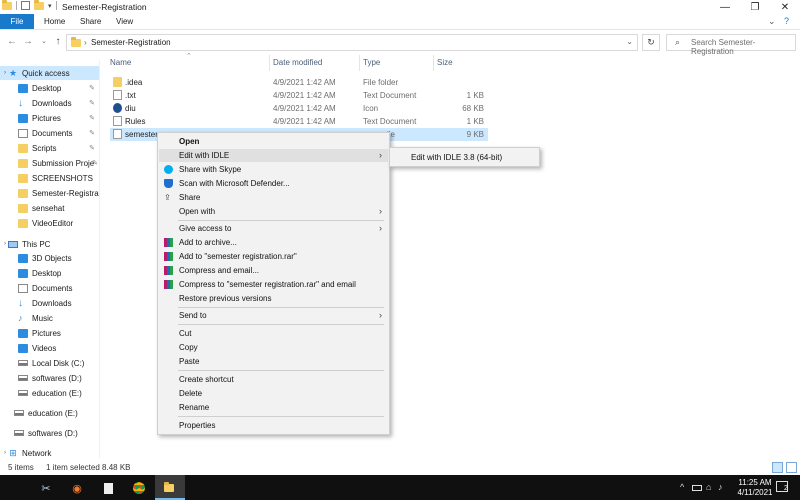 The height and width of the screenshot is (500, 800). What do you see at coordinates (445, 62) in the screenshot?
I see `column-header-size: Size` at bounding box center [445, 62].